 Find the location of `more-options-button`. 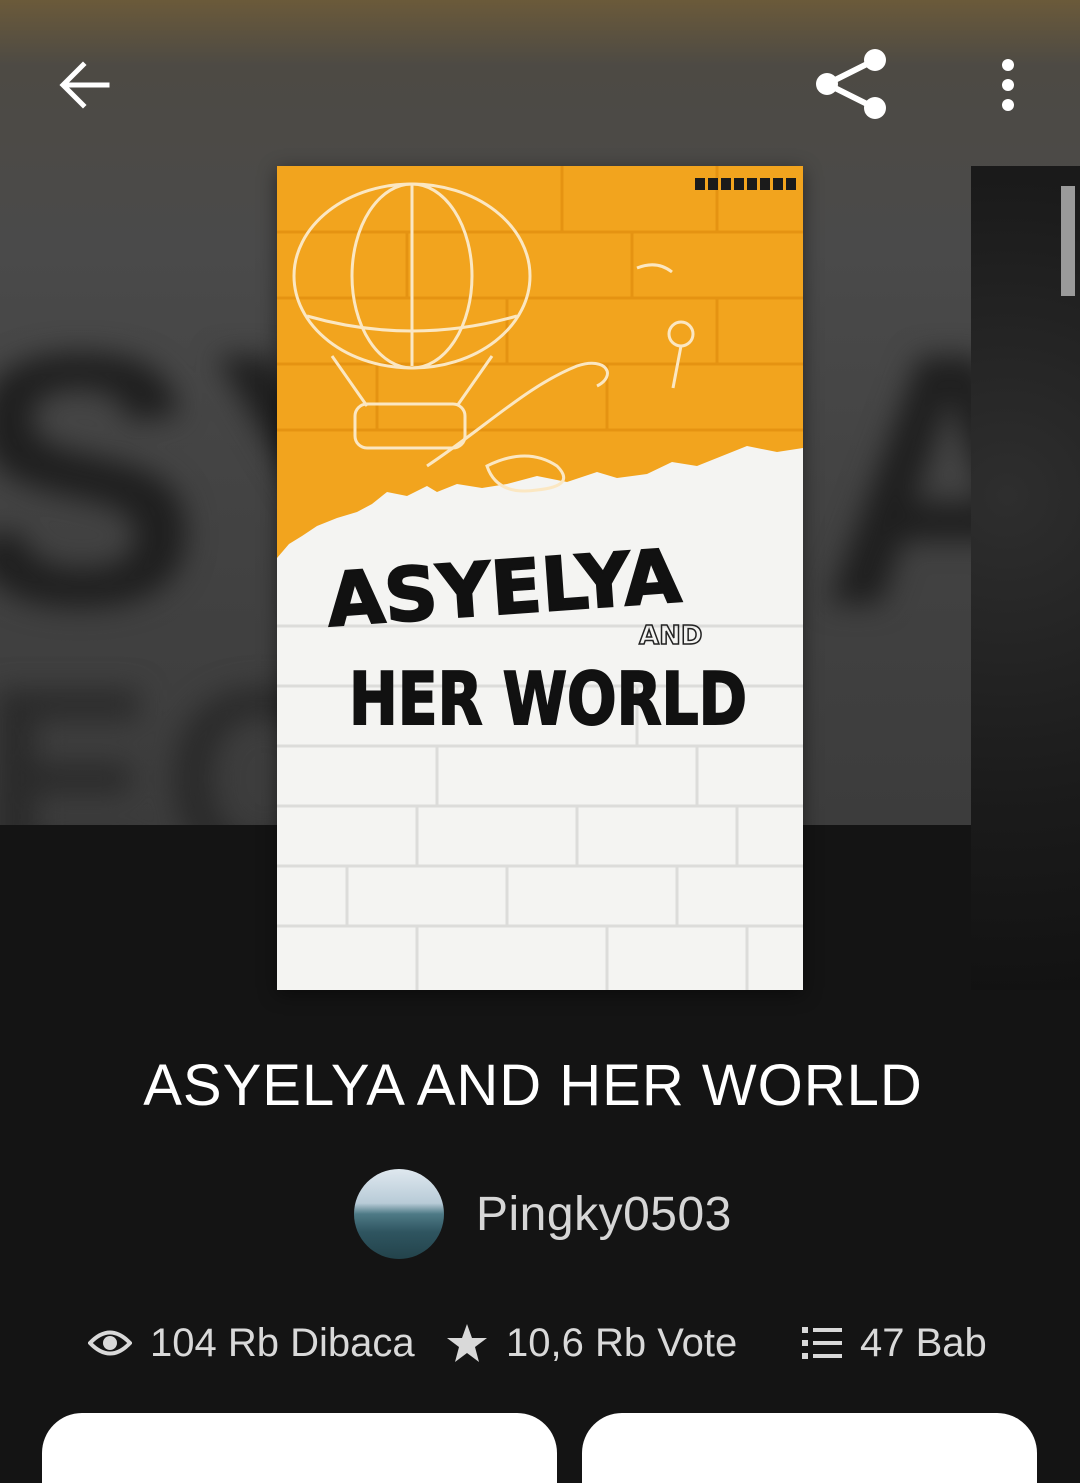

more-options-button is located at coordinates (1008, 85).